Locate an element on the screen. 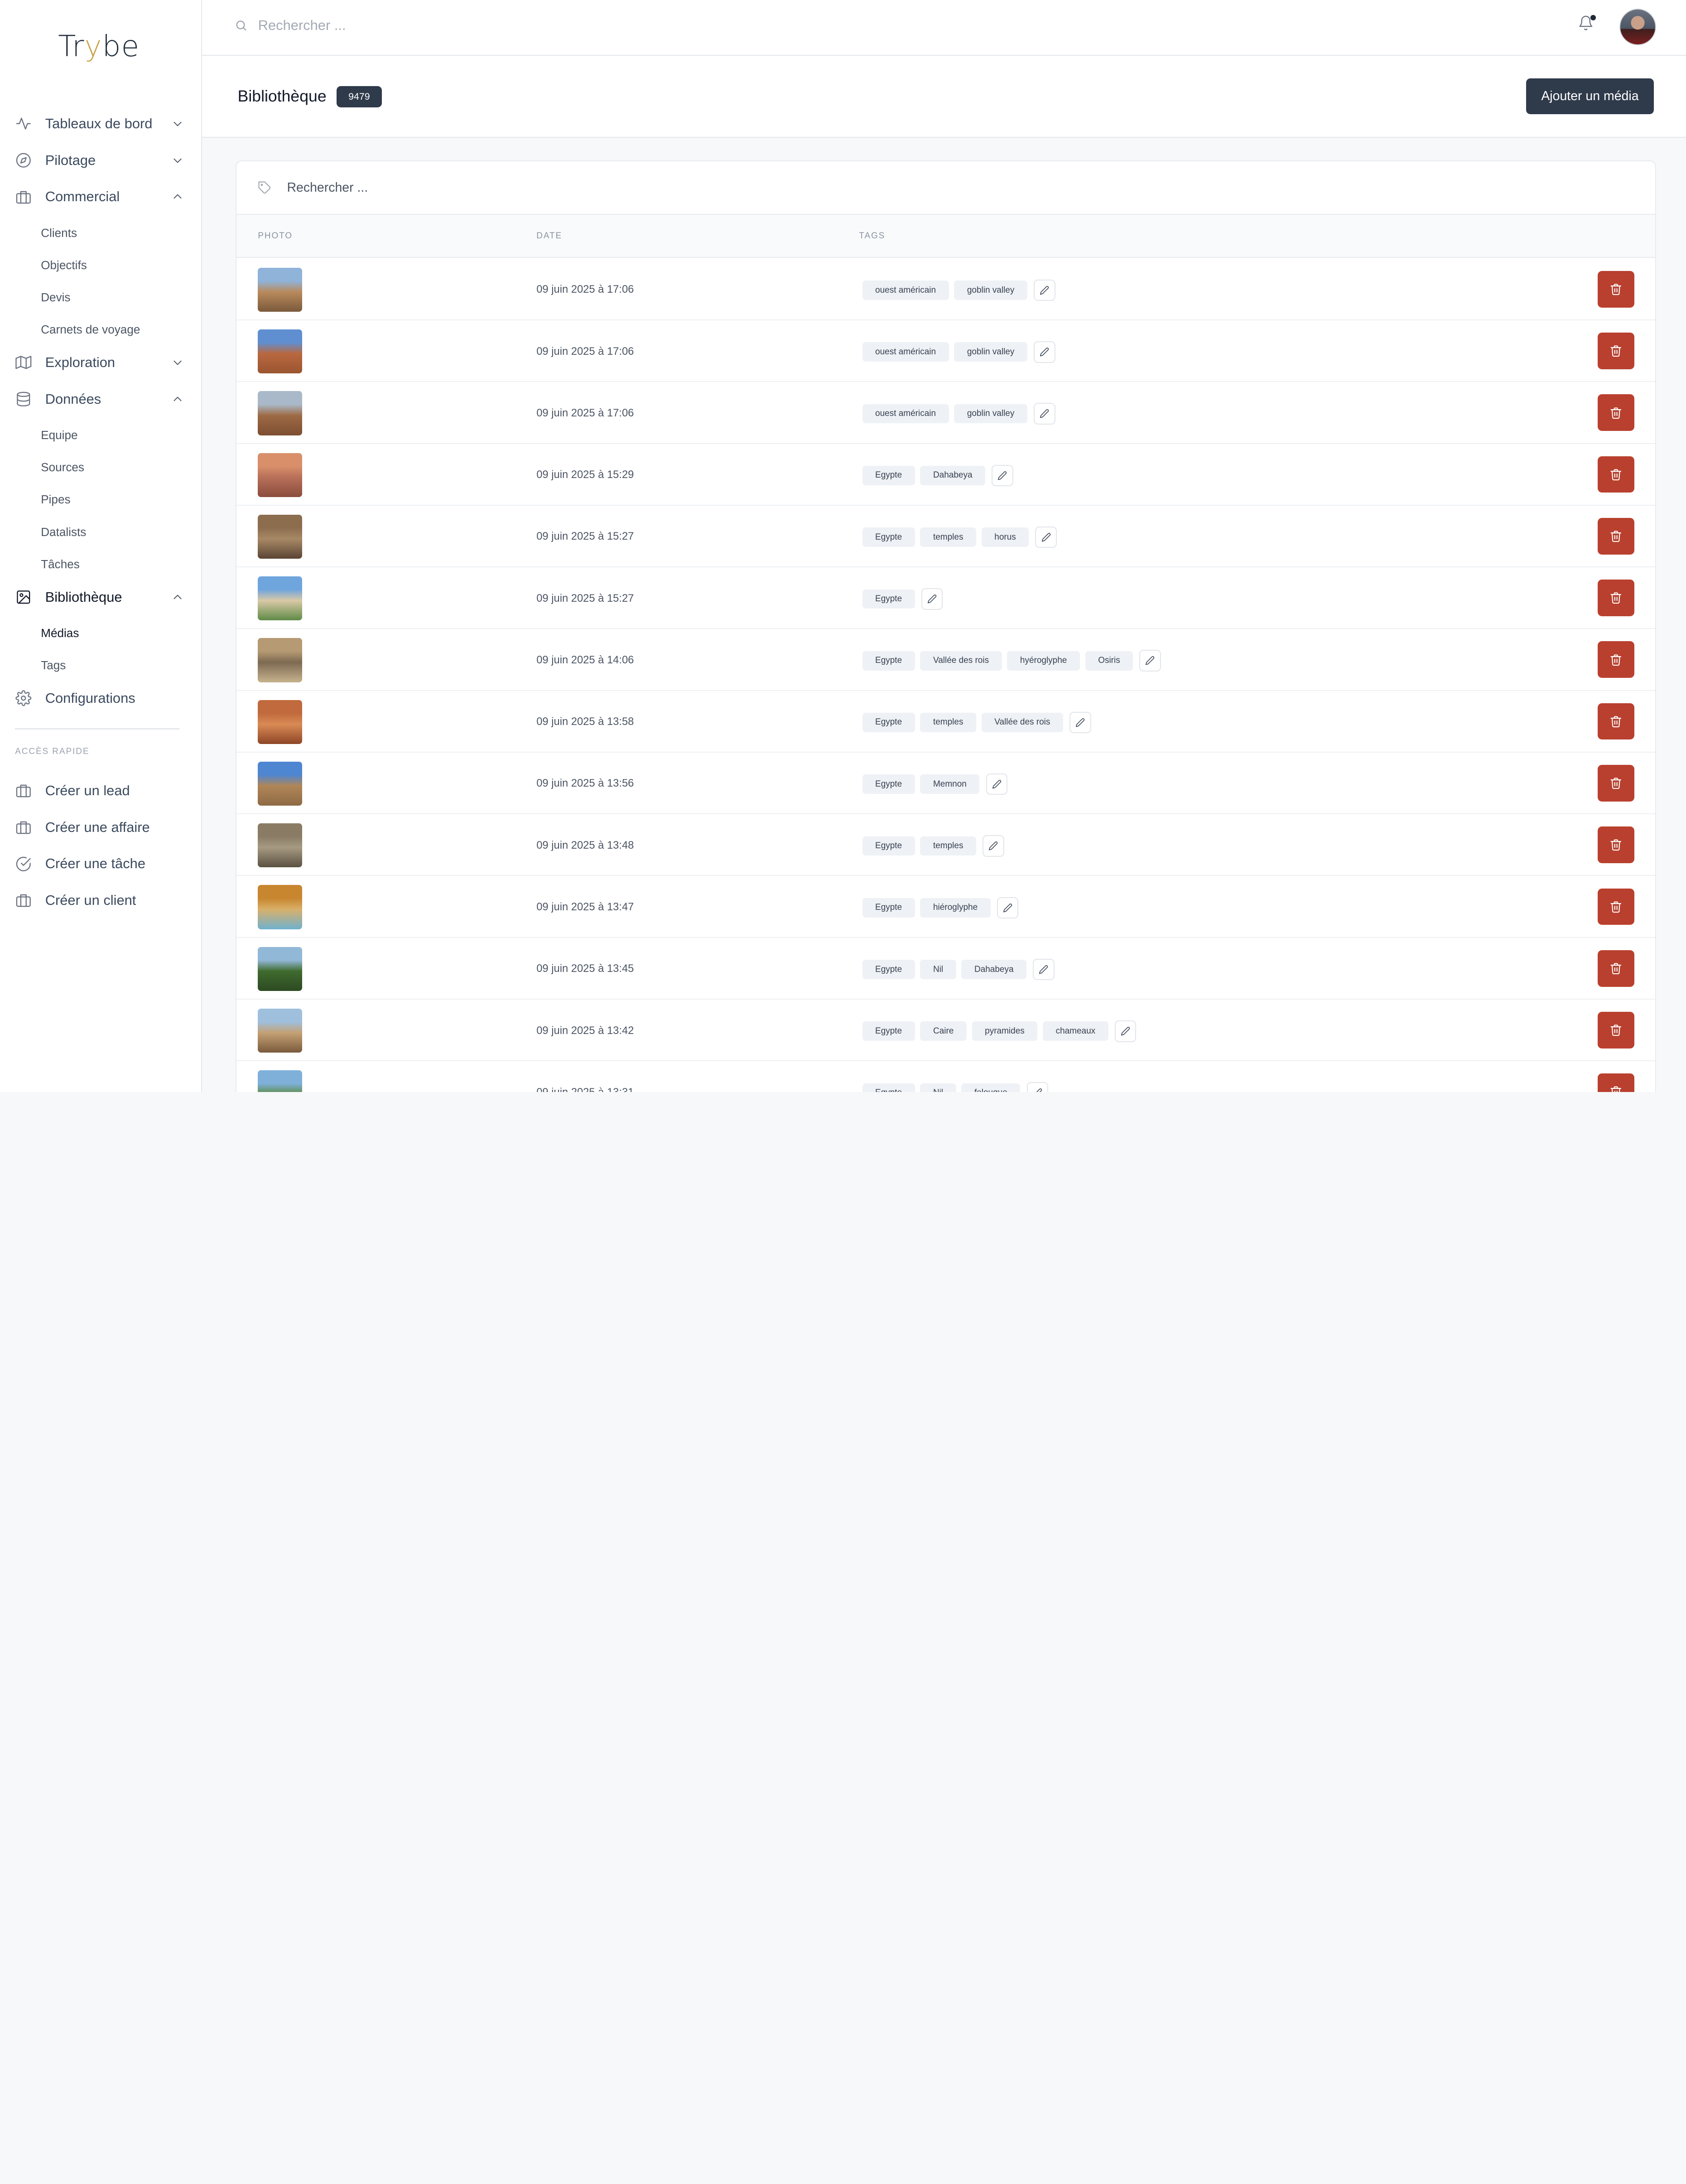 The width and height of the screenshot is (1686, 2184). tag-chip: goblin valley is located at coordinates (990, 352).